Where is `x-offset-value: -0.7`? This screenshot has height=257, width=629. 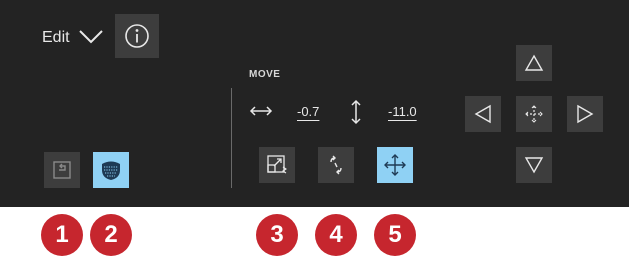
x-offset-value: -0.7 is located at coordinates (308, 111).